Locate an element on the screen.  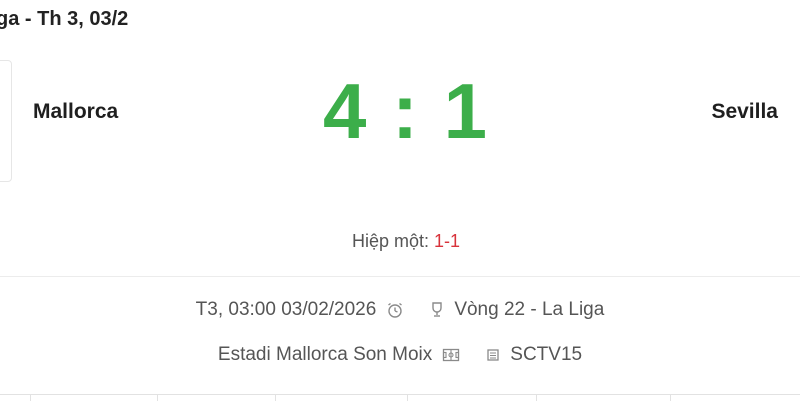
stadium-name: Estadi Mallorca Son Moix is located at coordinates (325, 354).